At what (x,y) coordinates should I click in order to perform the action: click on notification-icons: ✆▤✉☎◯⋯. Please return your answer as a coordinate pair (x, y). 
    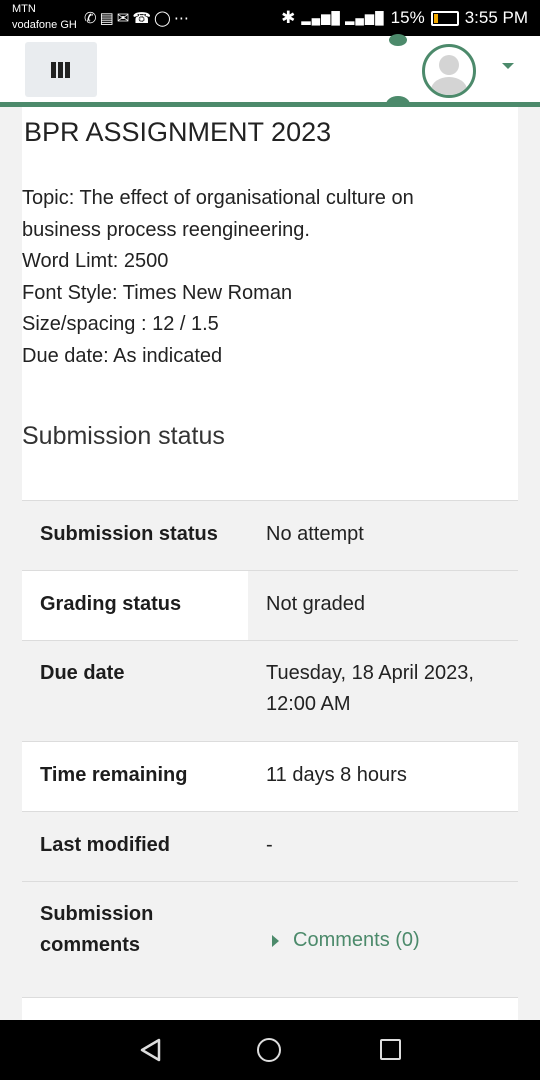
    Looking at the image, I should click on (138, 18).